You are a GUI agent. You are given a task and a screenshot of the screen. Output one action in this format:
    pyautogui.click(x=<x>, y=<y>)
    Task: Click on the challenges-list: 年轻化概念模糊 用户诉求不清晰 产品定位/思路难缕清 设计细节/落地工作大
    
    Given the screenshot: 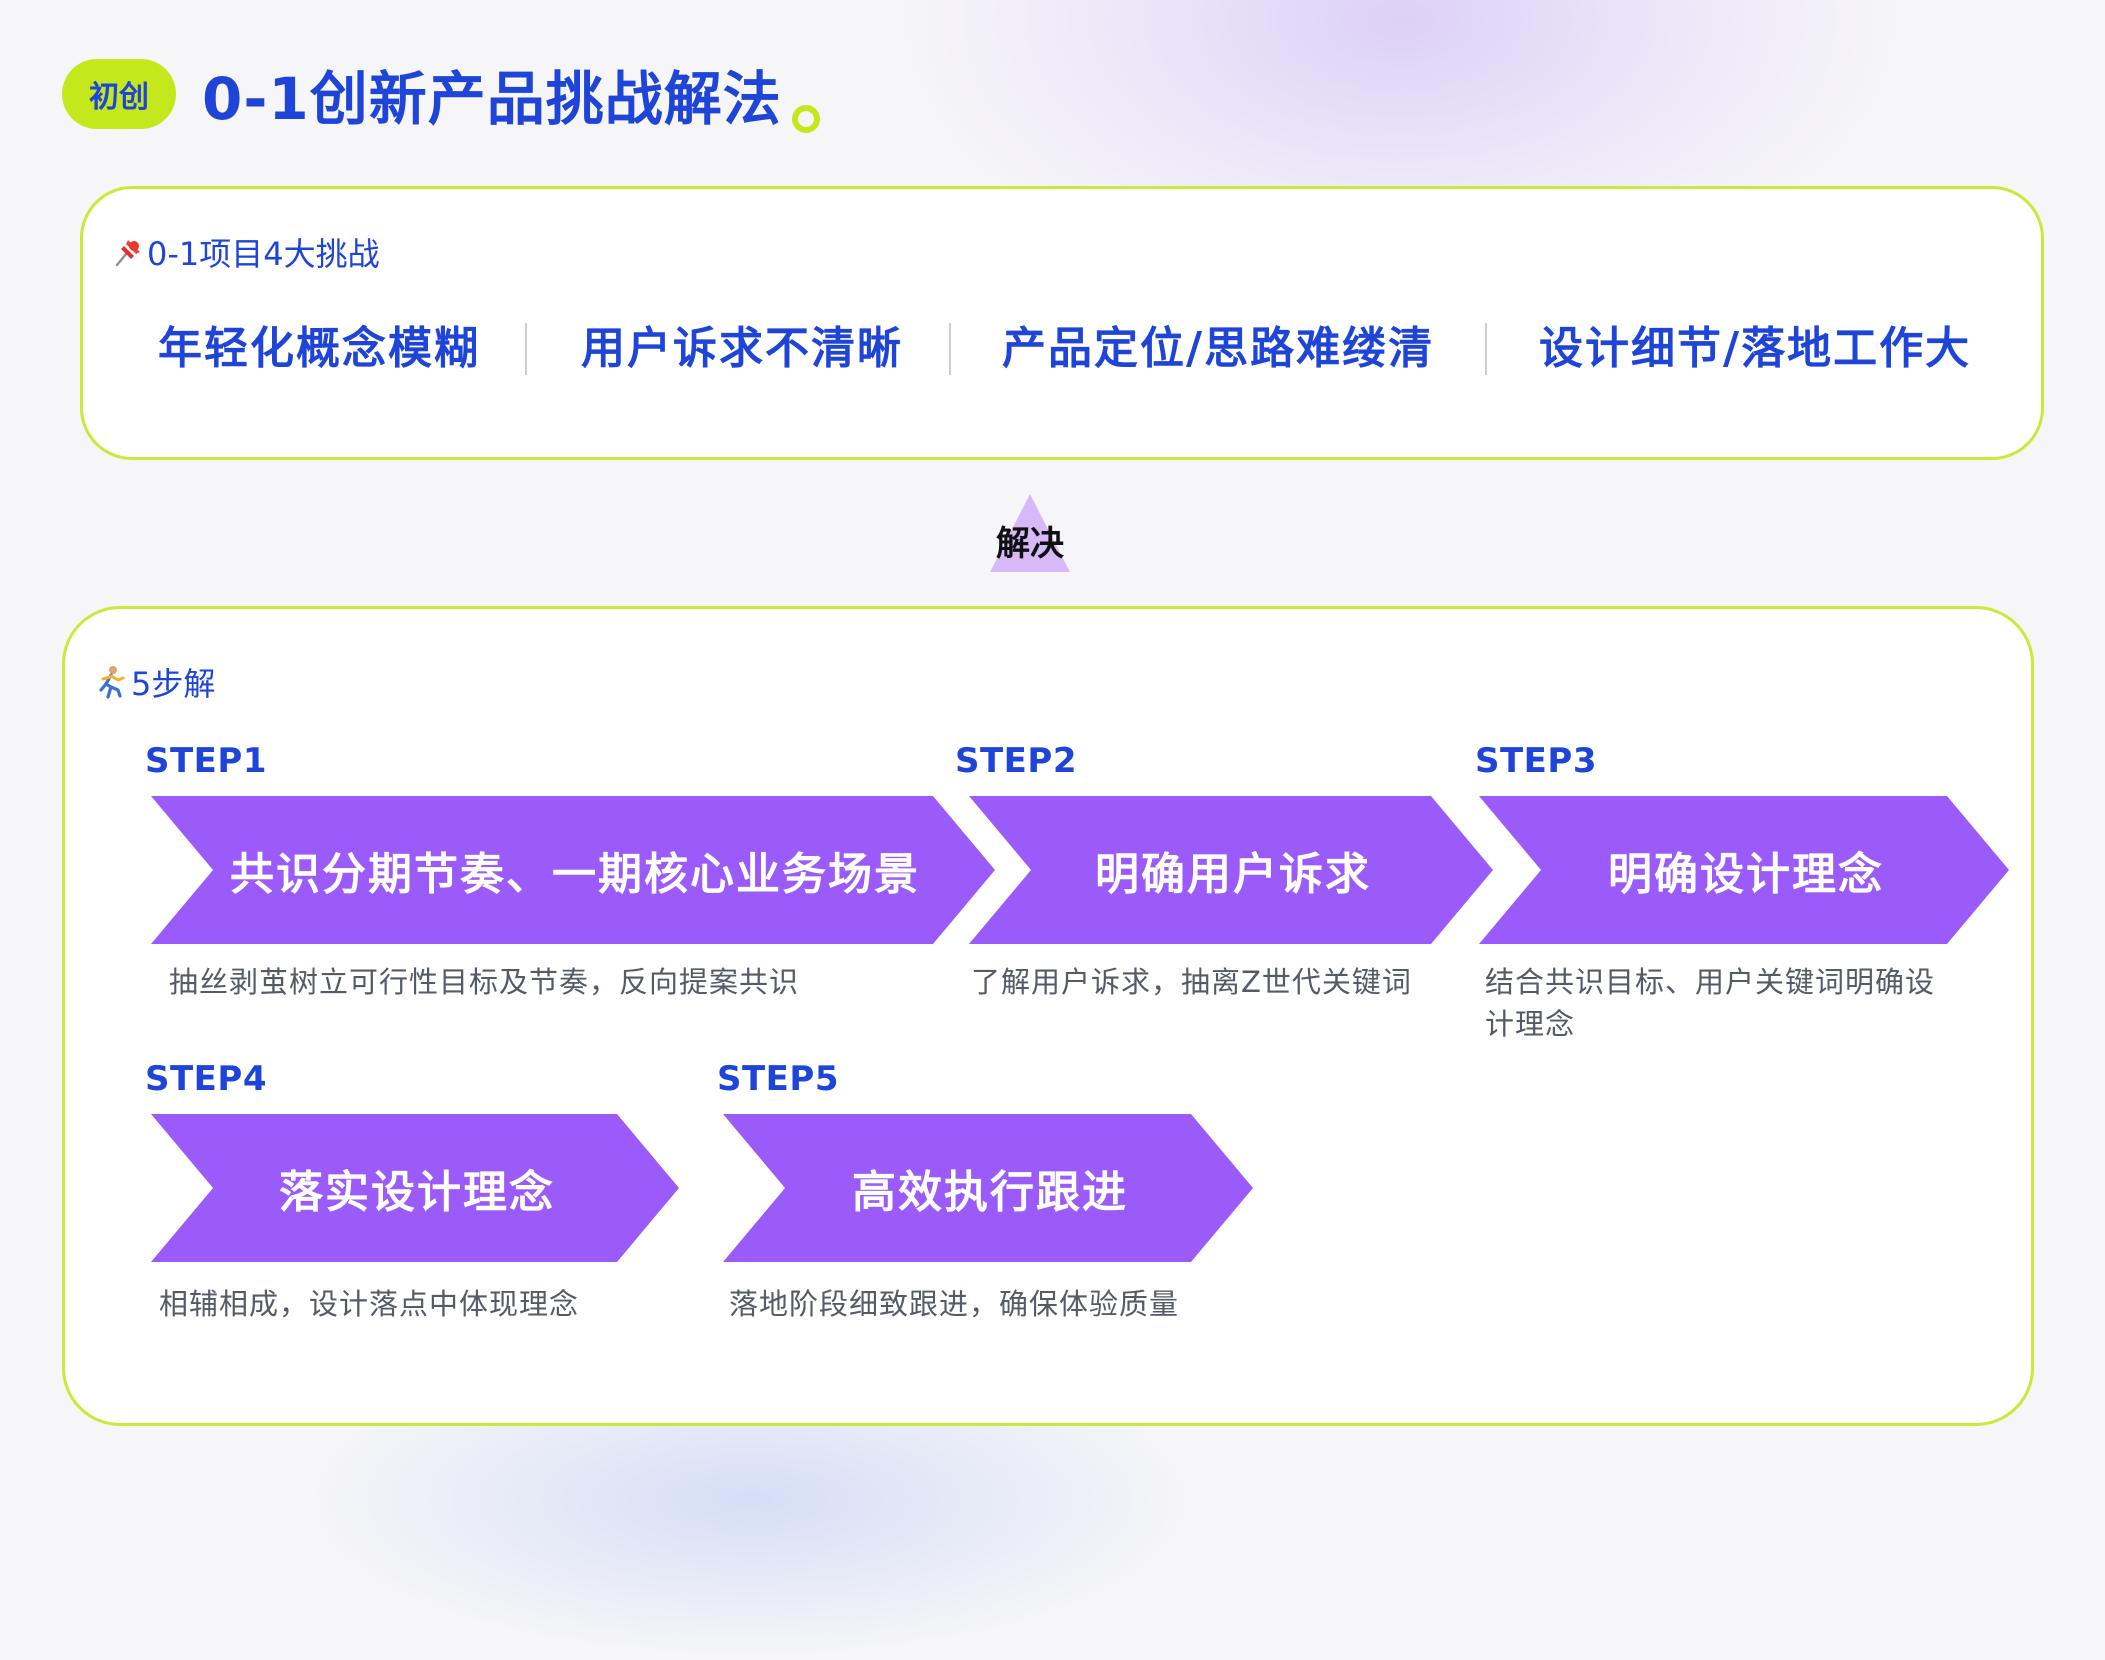 What is the action you would take?
    pyautogui.click(x=1062, y=349)
    